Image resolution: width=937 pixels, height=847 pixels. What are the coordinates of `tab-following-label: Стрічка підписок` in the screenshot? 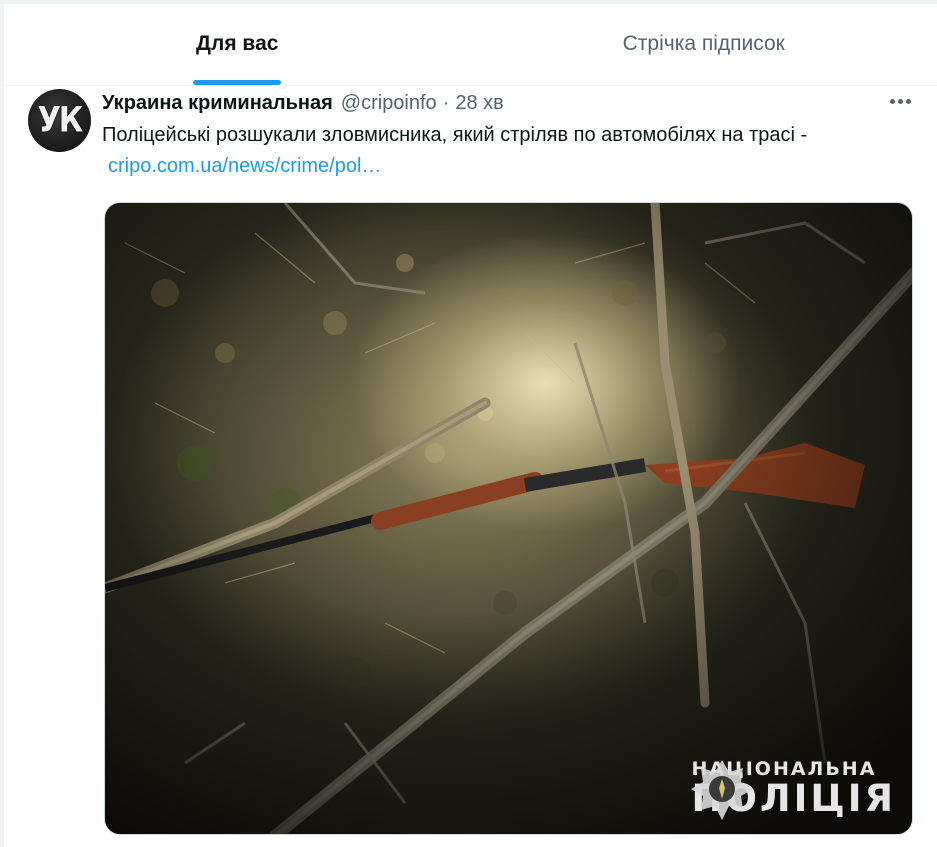 It's located at (703, 43).